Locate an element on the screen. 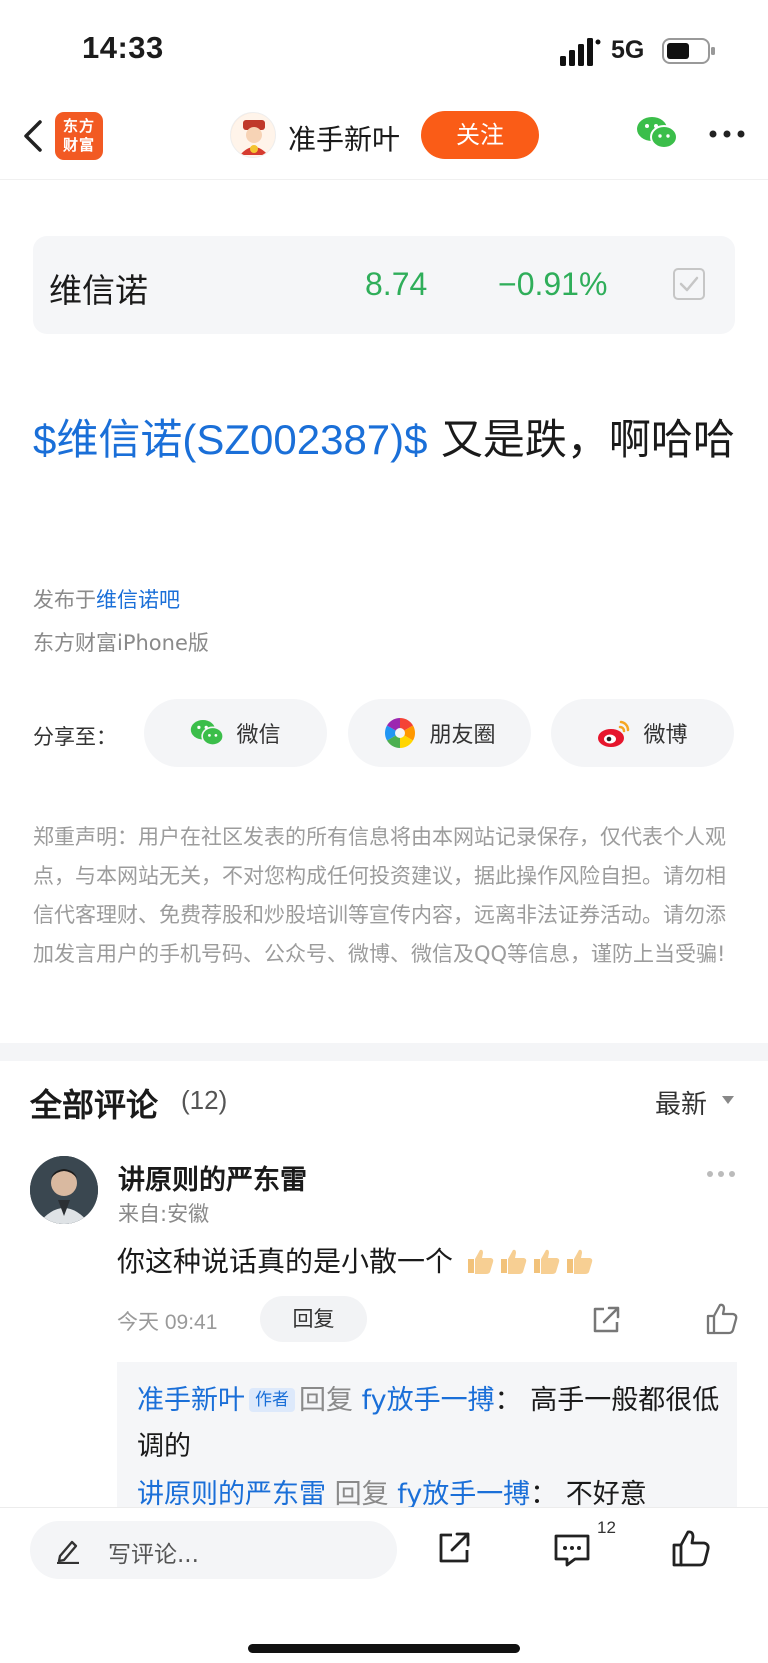 This screenshot has width=768, height=1663. comments-heading: 全部评论 is located at coordinates (94, 1105).